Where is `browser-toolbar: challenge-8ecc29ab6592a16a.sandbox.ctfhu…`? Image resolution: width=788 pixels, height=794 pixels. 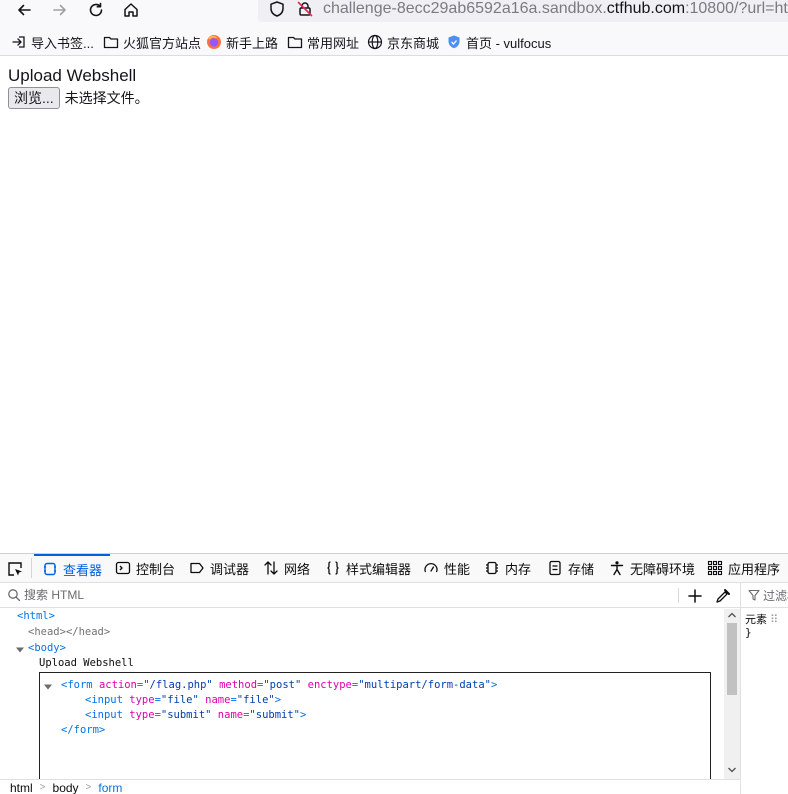 browser-toolbar: challenge-8ecc29ab6592a16a.sandbox.ctfhu… is located at coordinates (394, 13).